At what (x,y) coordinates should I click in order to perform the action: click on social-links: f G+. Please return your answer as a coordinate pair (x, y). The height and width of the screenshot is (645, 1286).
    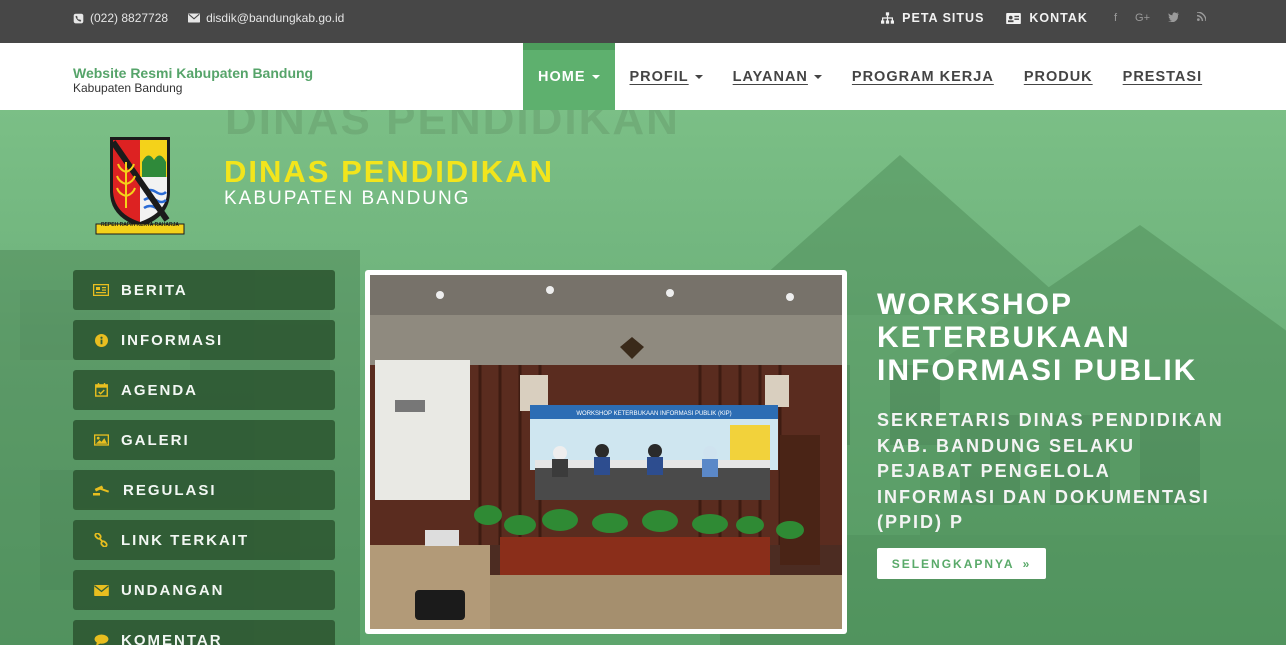
    Looking at the image, I should click on (1160, 17).